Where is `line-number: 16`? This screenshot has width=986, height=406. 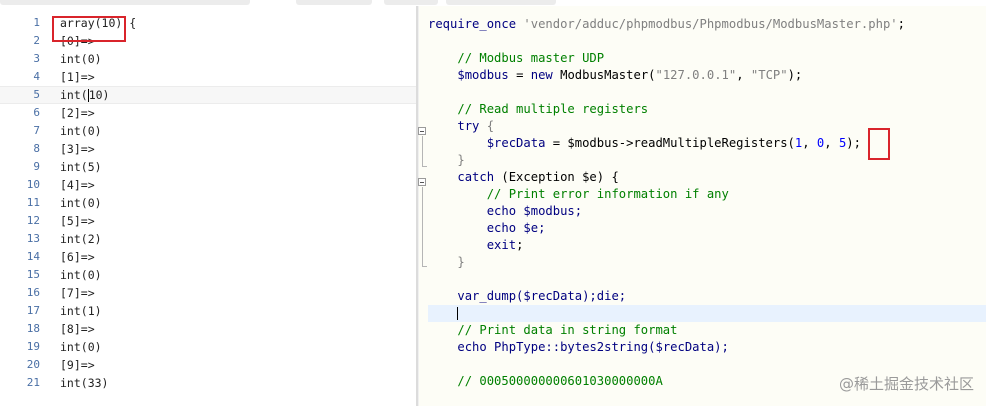 line-number: 16 is located at coordinates (33, 292).